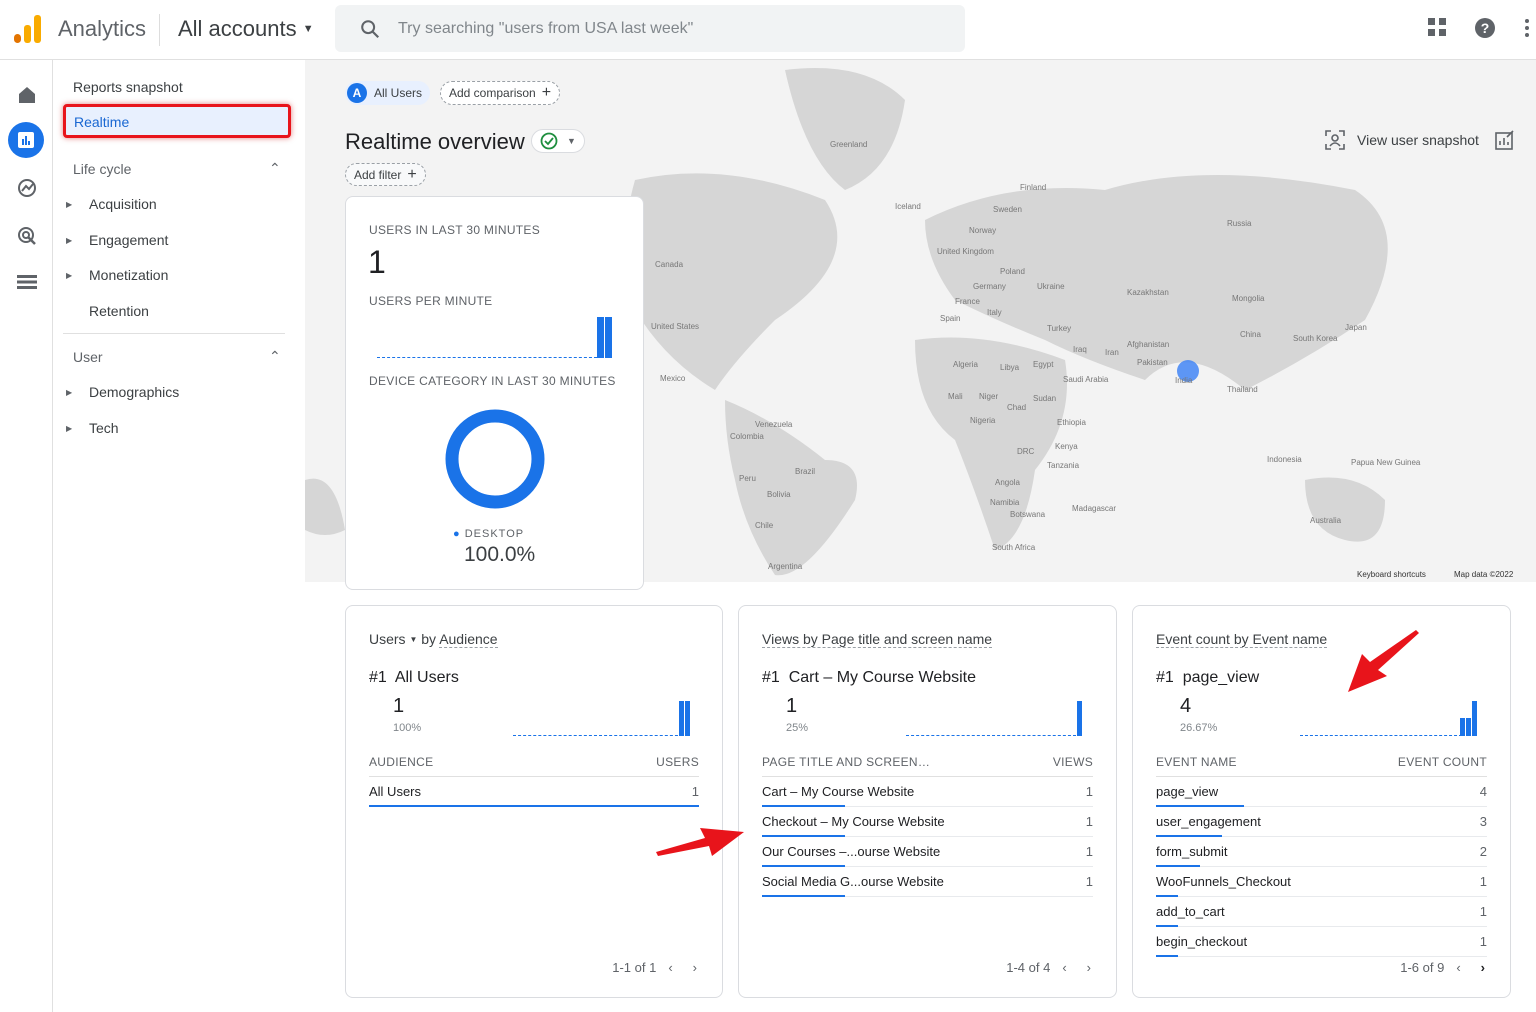 Image resolution: width=1536 pixels, height=1012 pixels. I want to click on row-name: Checkout – My Course Website, so click(853, 821).